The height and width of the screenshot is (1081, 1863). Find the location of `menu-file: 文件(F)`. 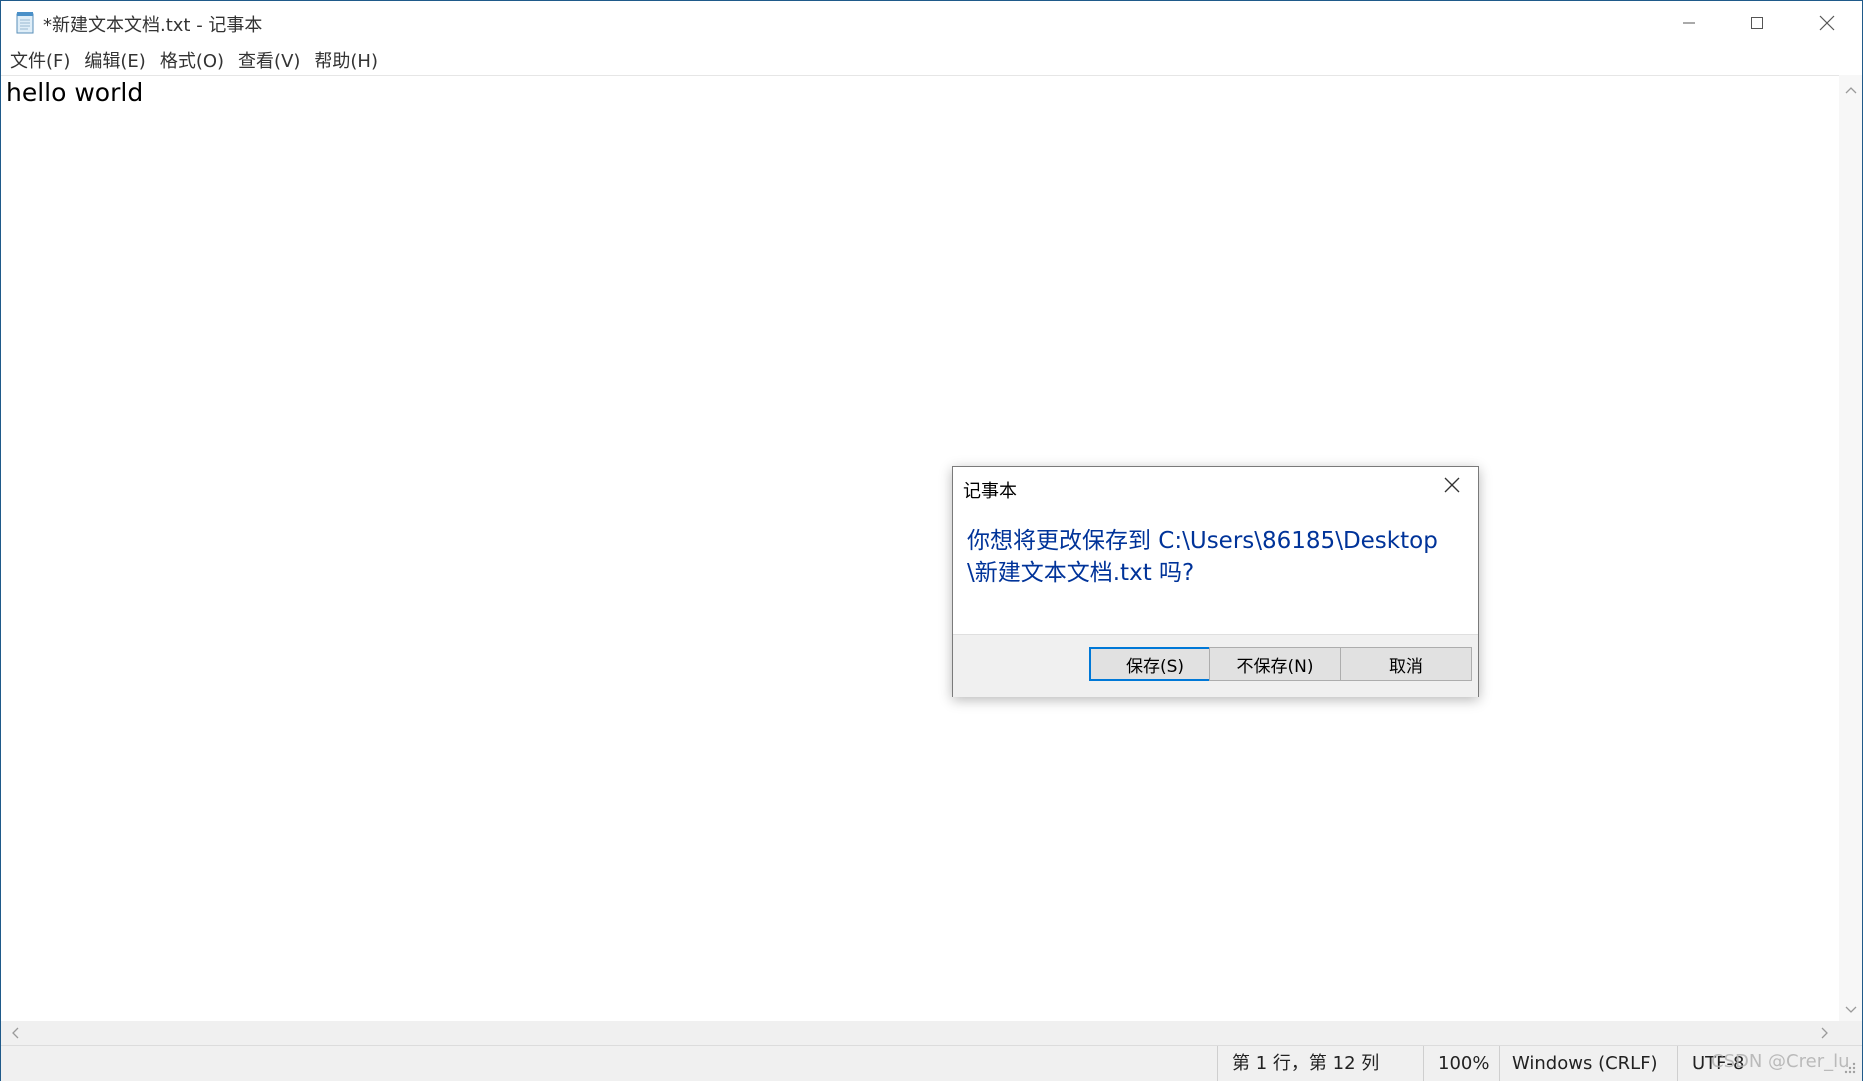

menu-file: 文件(F) is located at coordinates (40, 60).